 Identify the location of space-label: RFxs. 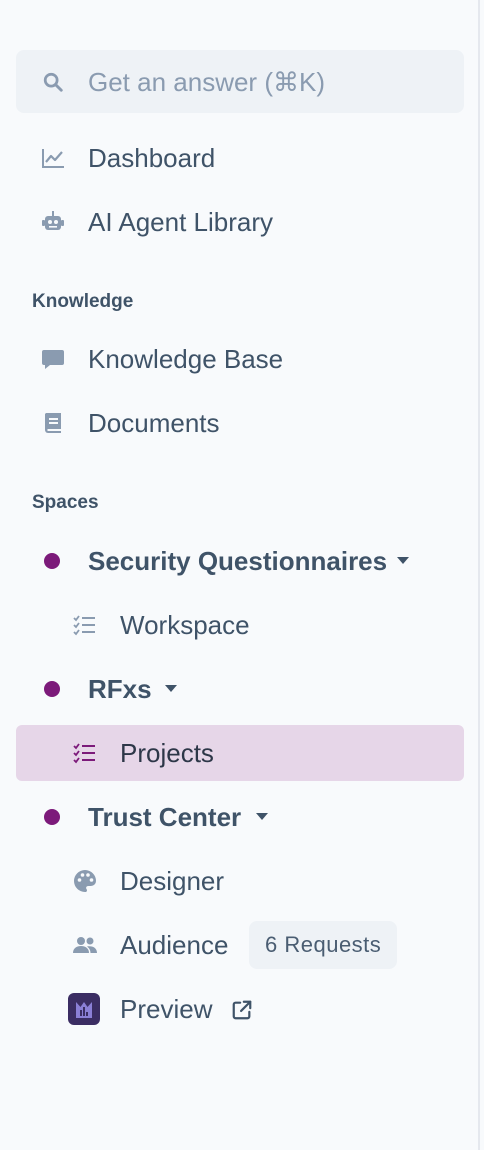
(120, 689).